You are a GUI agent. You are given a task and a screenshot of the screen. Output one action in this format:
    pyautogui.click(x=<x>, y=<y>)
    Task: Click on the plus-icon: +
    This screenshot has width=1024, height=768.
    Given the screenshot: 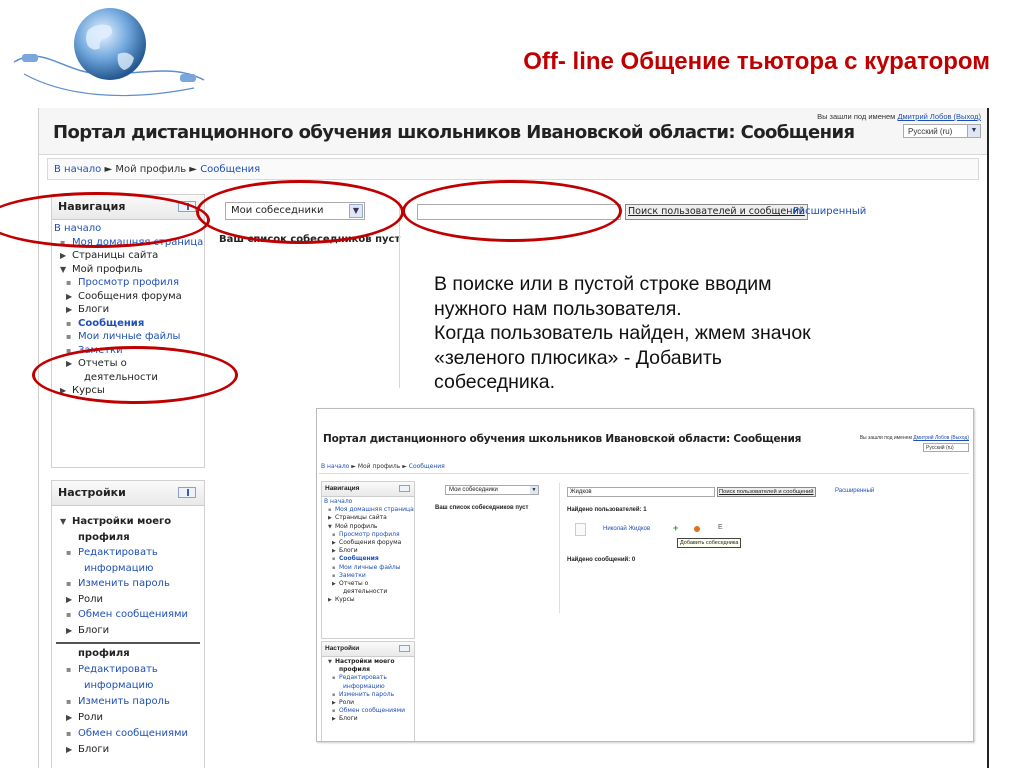 What is the action you would take?
    pyautogui.click(x=675, y=528)
    